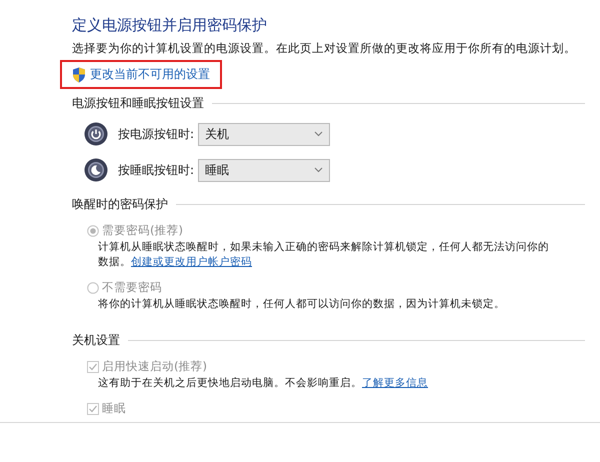 Image resolution: width=600 pixels, height=462 pixels. Describe the element at coordinates (157, 134) in the screenshot. I see `dropdown-label: 按电源按钮时:` at that location.